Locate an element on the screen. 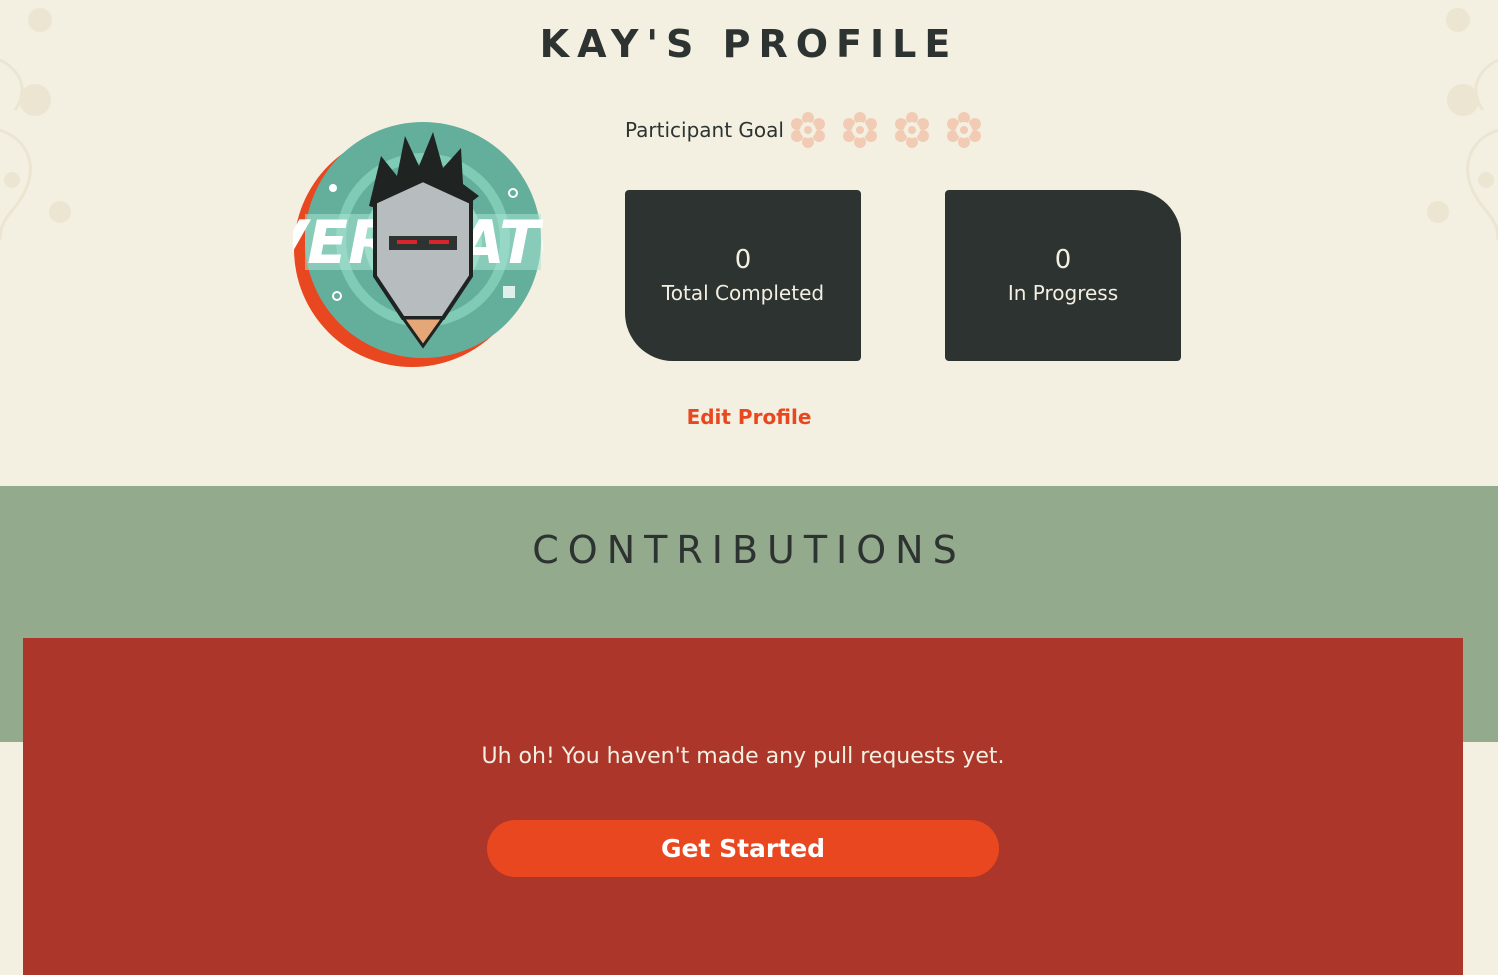  in-progress-card: 0 In Progress is located at coordinates (1063, 275).